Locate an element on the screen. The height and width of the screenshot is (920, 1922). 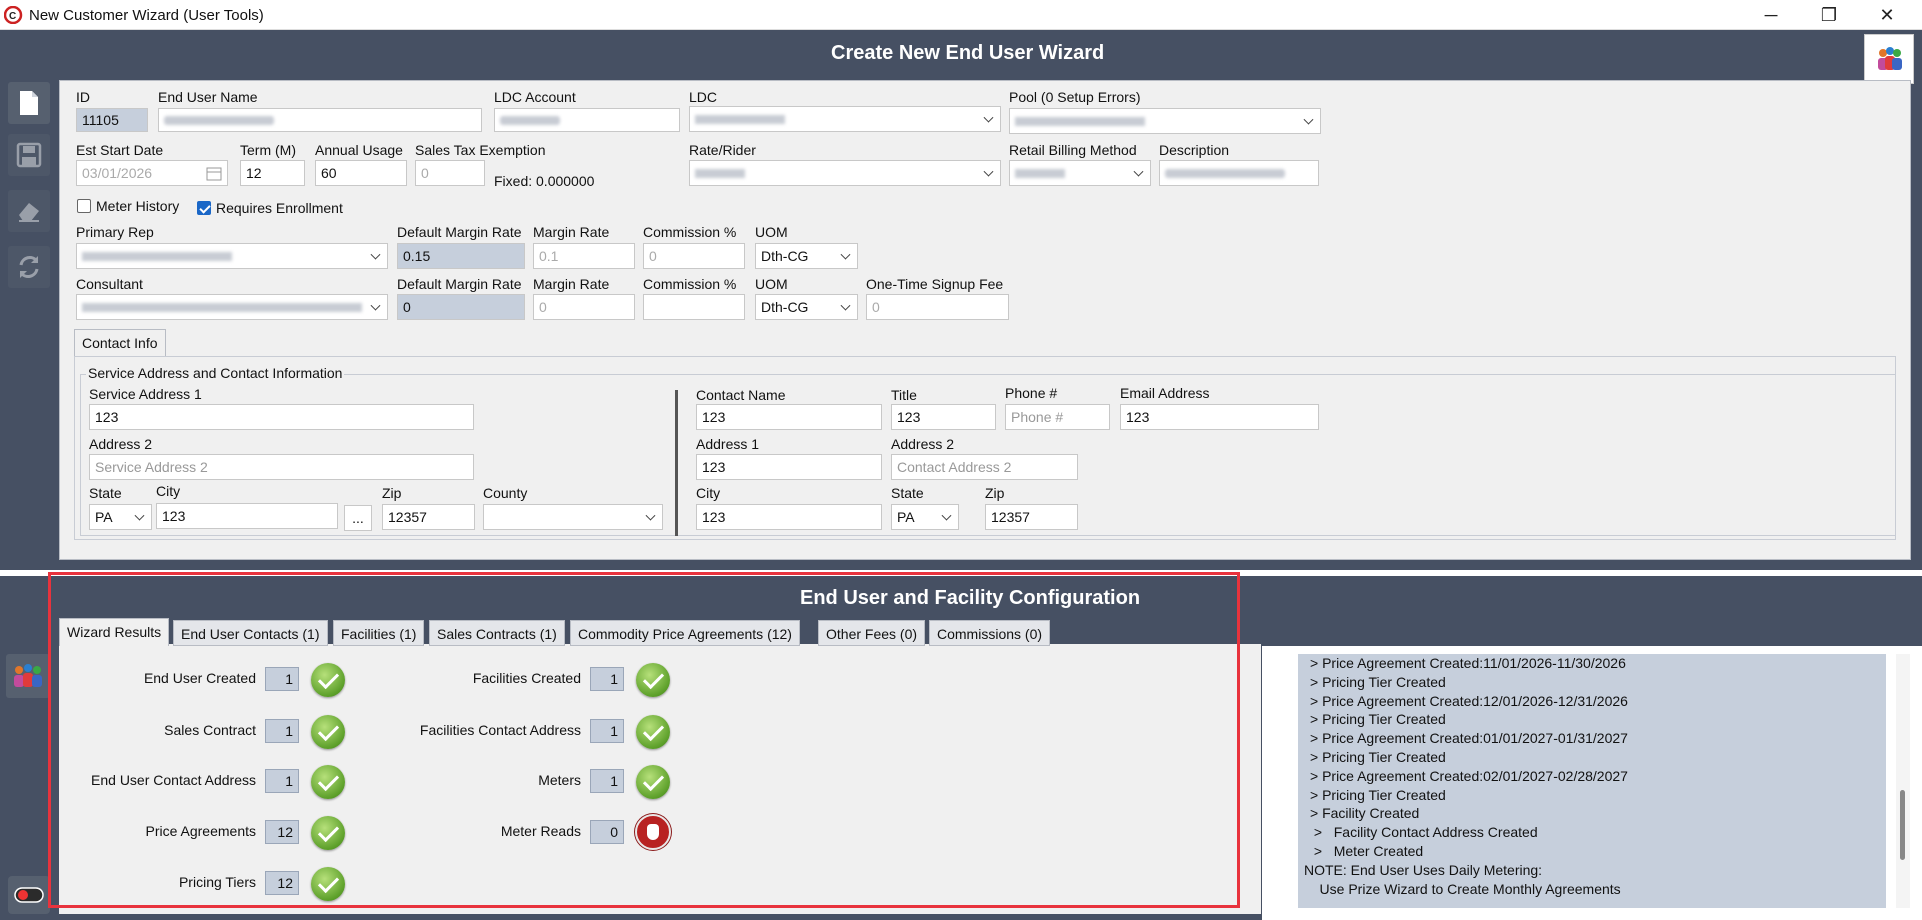
state-select: PA is located at coordinates (120, 517).